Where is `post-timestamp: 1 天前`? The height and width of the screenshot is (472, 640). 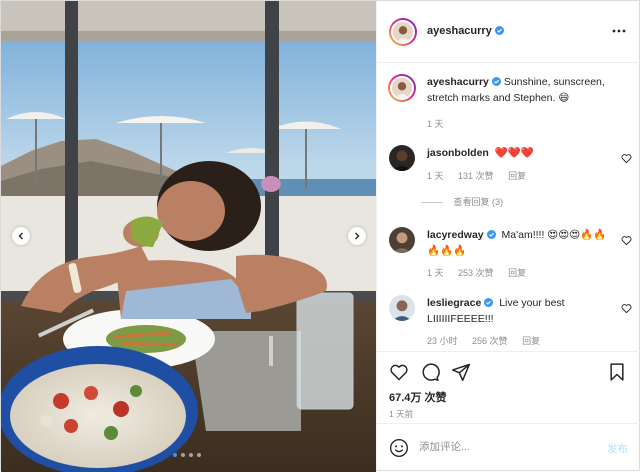 post-timestamp: 1 天前 is located at coordinates (401, 414).